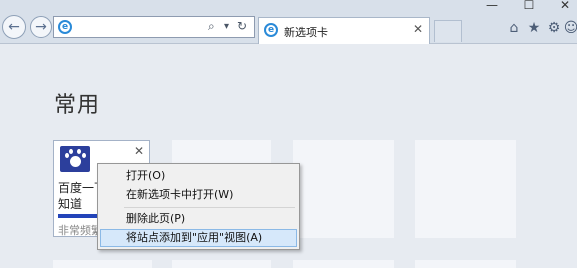 The width and height of the screenshot is (577, 268). I want to click on menu-item-add-to-apps: 将站点添加到"应用"视图(A), so click(198, 238).